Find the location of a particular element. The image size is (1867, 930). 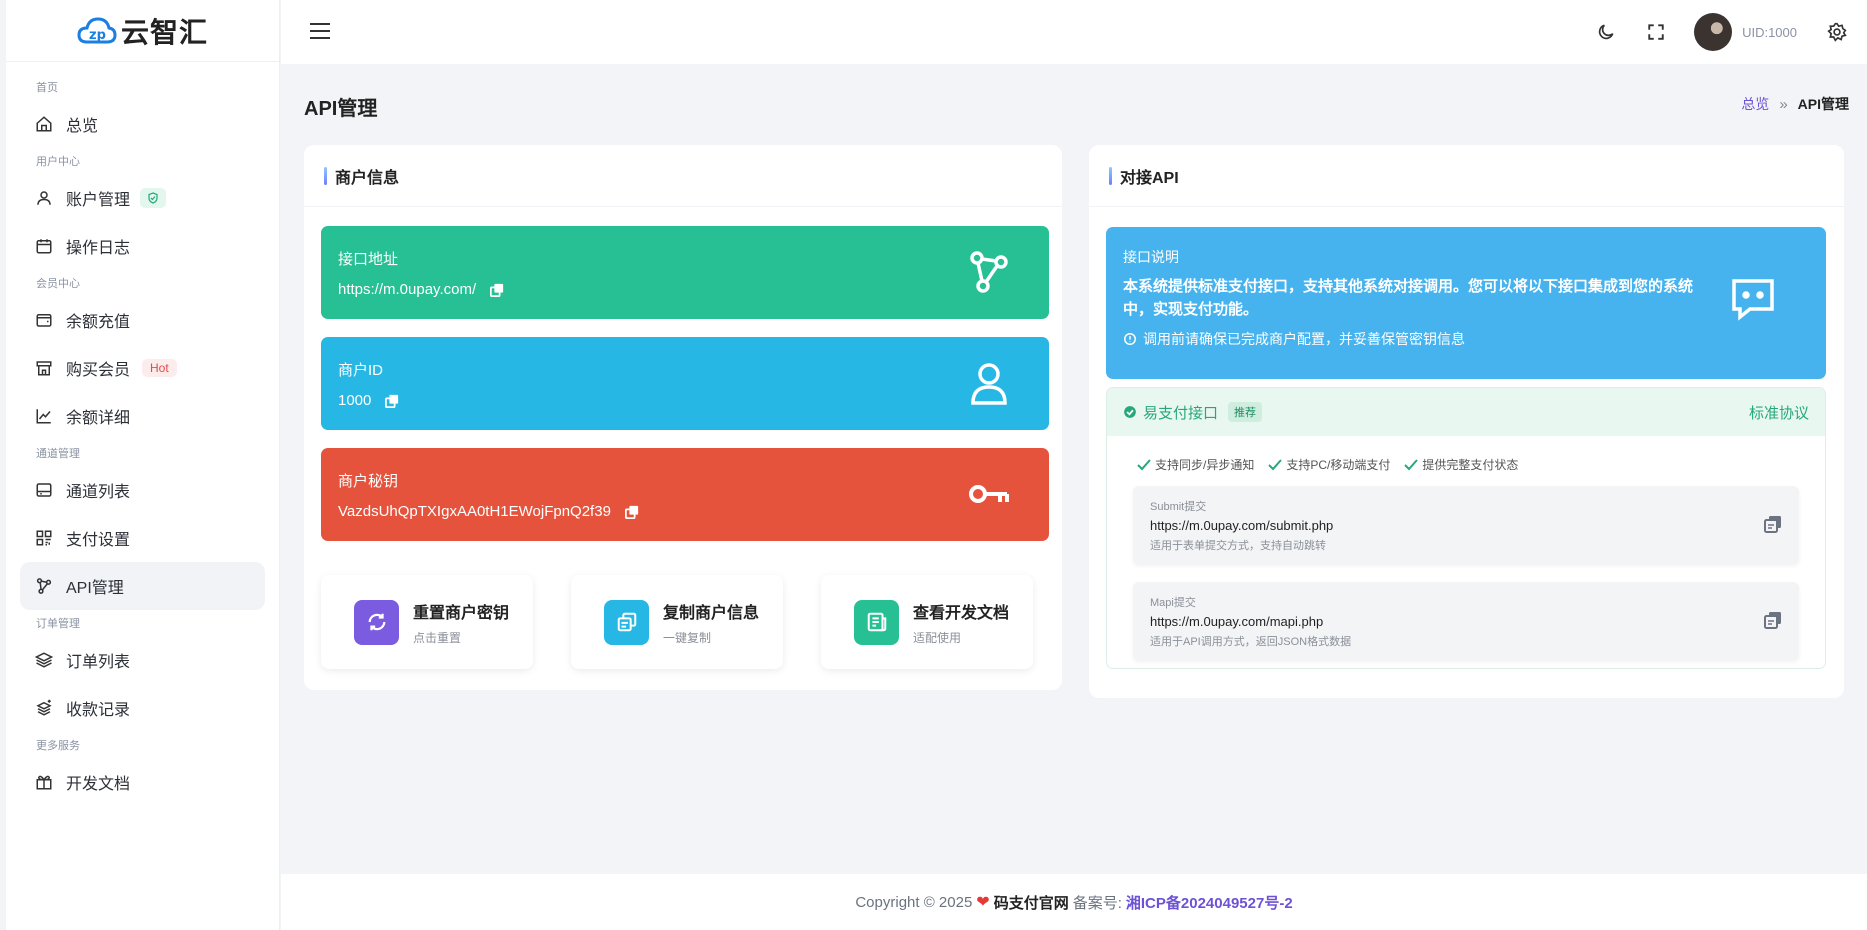

sidebar-item-logs: 操作日志 is located at coordinates (142, 246).